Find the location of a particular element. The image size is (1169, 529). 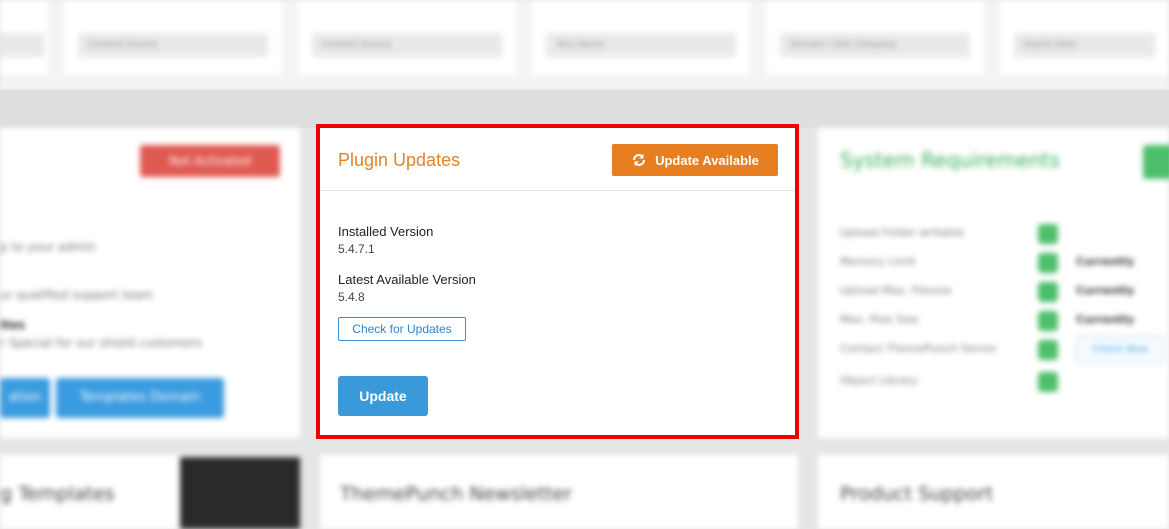

activation-benefit: p to your admin is located at coordinates (48, 247).